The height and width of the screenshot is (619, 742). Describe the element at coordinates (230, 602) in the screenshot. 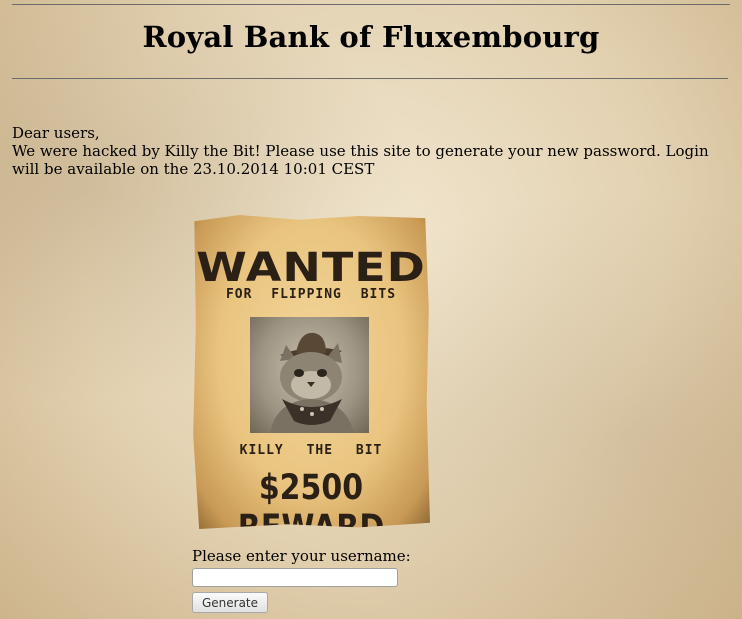

I see `generate-button: Generate` at that location.